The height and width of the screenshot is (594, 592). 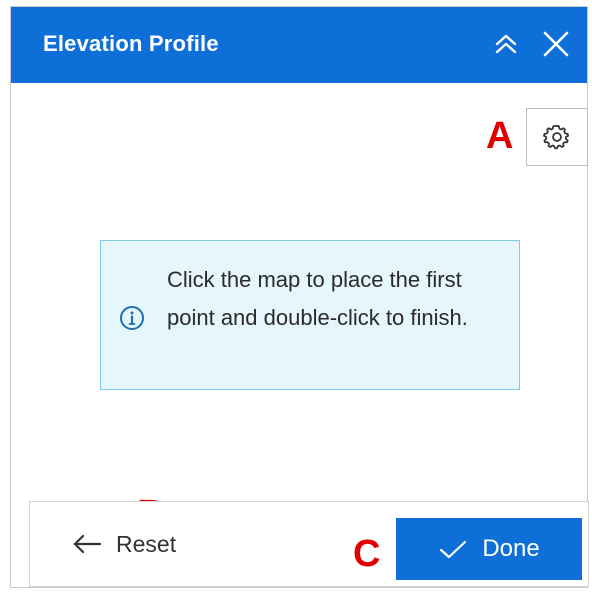 I want to click on settings-button, so click(x=557, y=137).